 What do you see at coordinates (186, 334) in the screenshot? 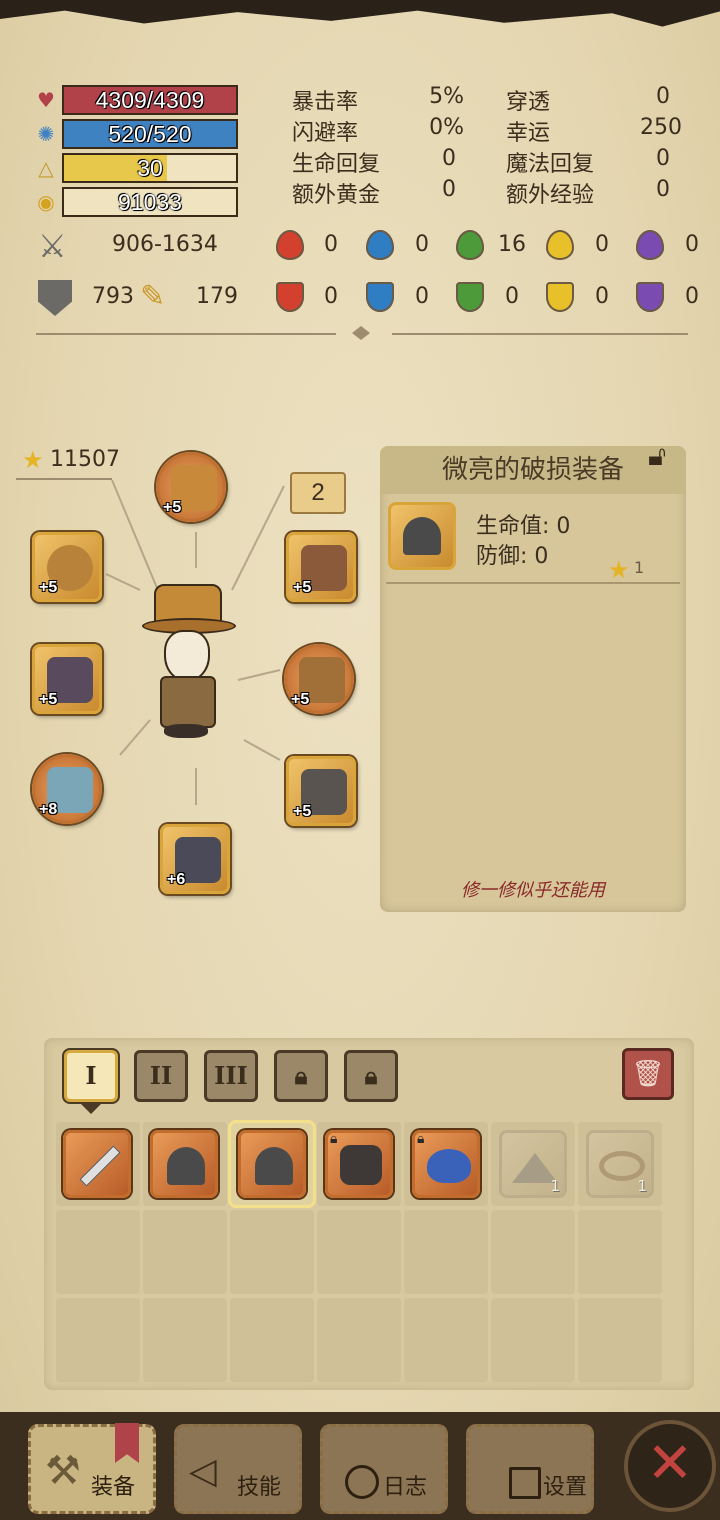
I see `divider-left` at bounding box center [186, 334].